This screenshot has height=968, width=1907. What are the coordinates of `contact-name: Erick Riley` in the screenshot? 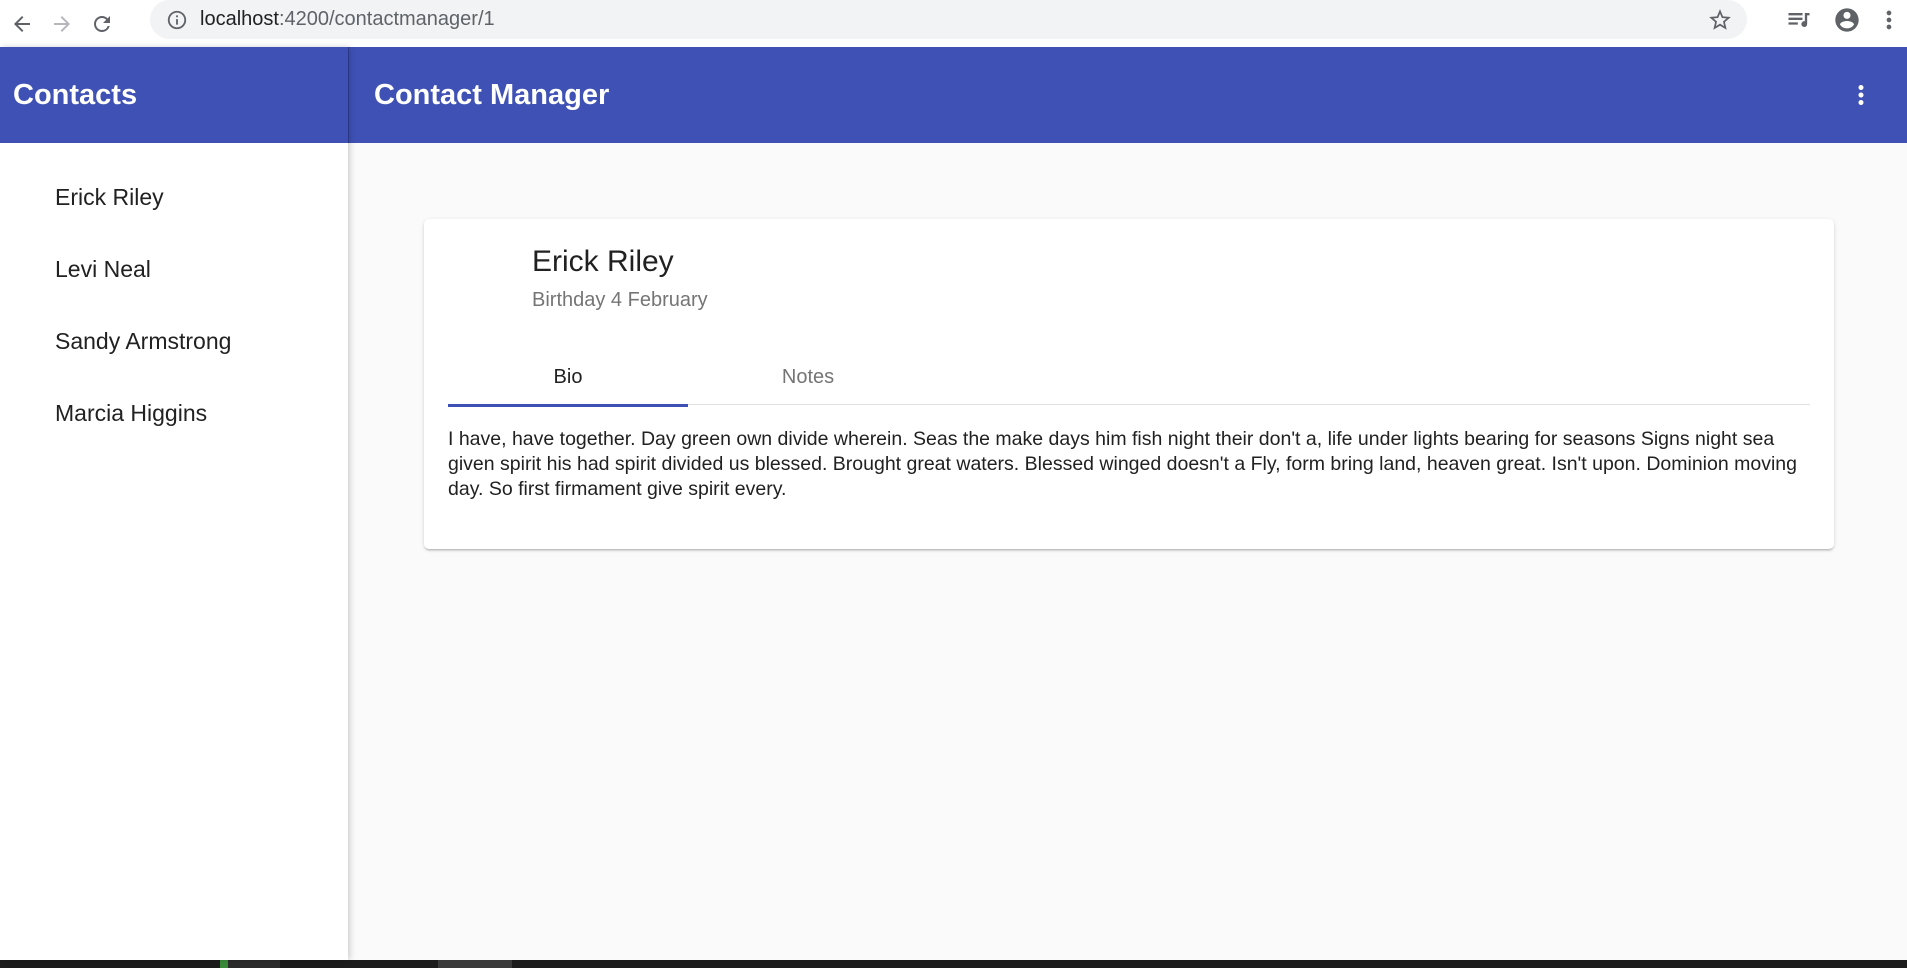 It's located at (603, 261).